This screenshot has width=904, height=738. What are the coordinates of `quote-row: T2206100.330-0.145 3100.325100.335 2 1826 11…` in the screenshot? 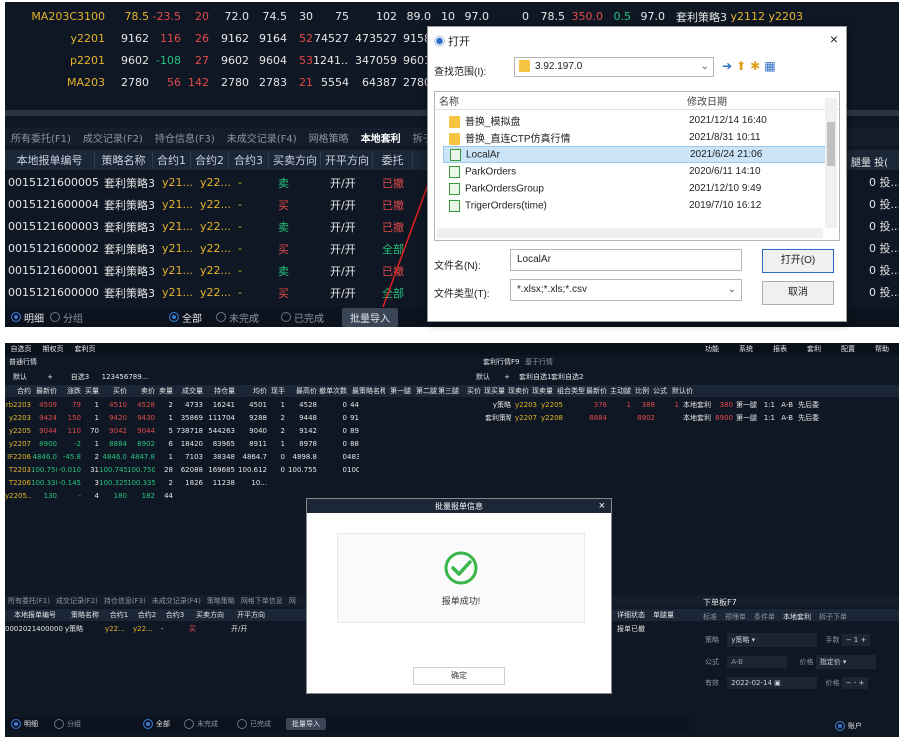 It's located at (245, 483).